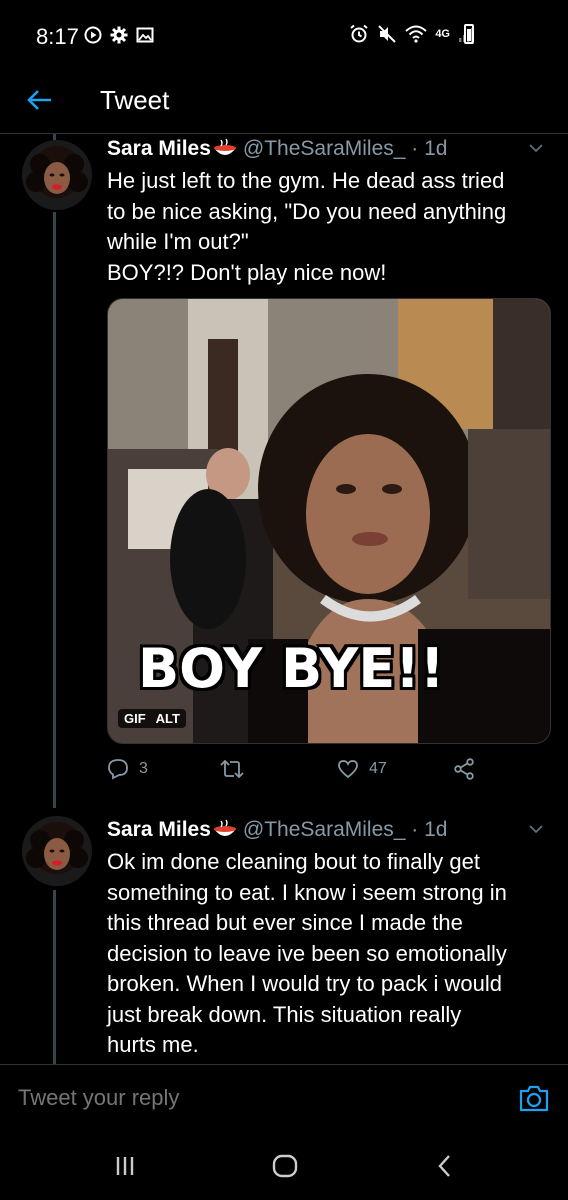 The height and width of the screenshot is (1200, 568). What do you see at coordinates (152, 718) in the screenshot?
I see `media-badges: GIF ALT` at bounding box center [152, 718].